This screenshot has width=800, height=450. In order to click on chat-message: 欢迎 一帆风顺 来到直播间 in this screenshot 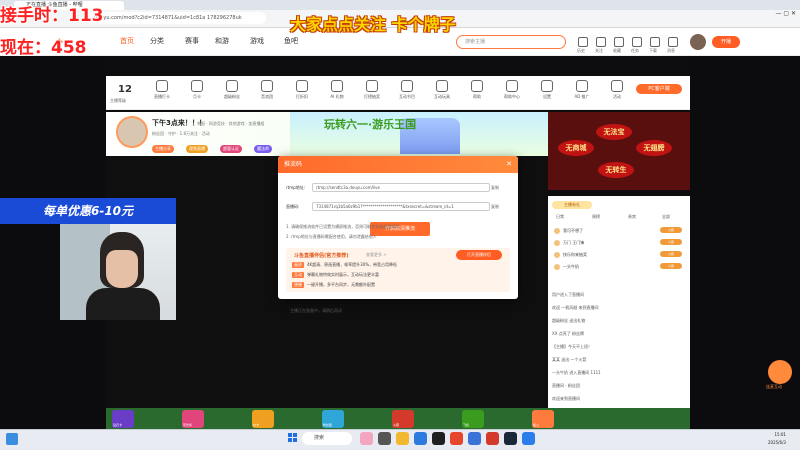, I will do `click(619, 308)`.